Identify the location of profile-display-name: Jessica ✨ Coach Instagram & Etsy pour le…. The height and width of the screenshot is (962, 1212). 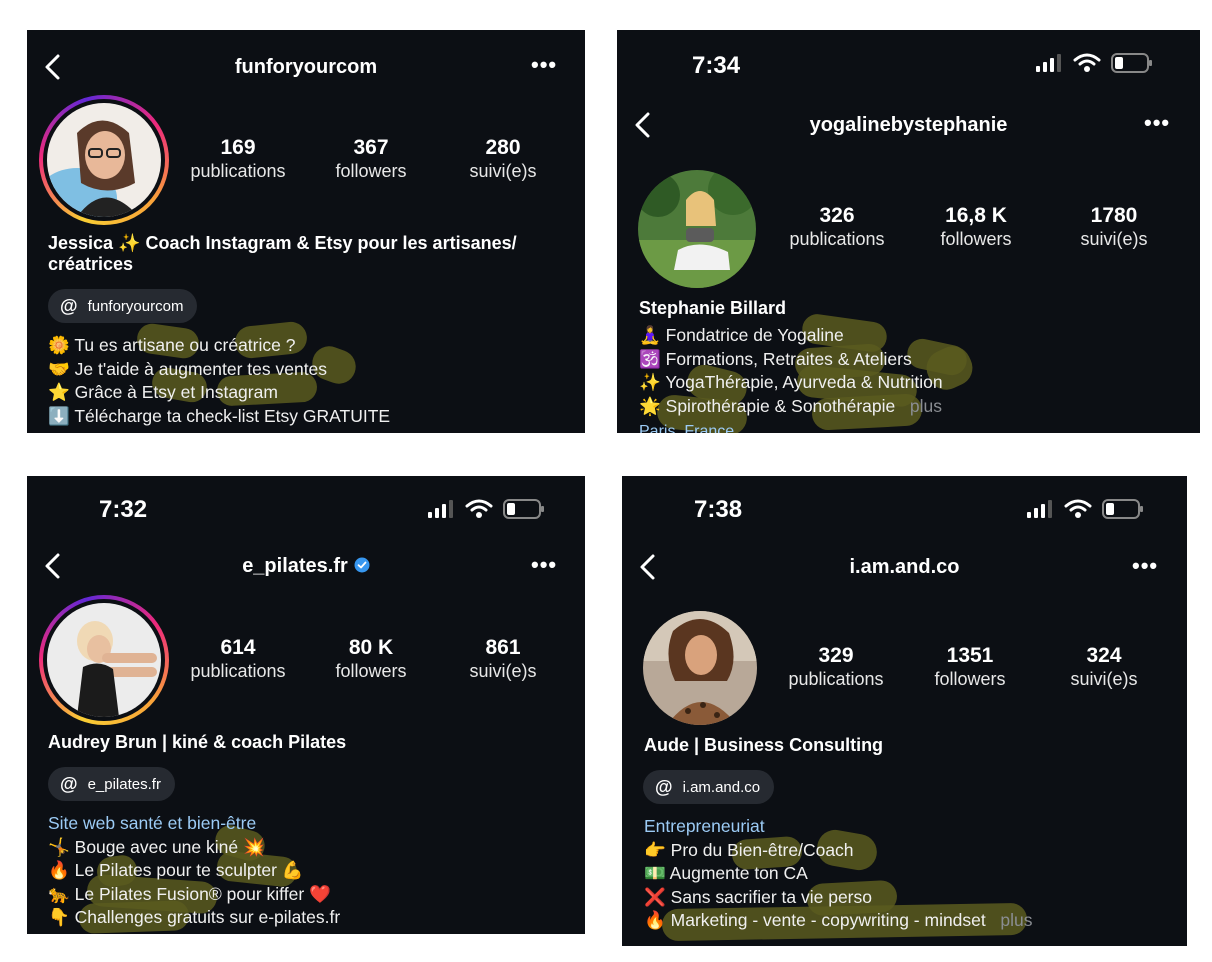
(282, 253).